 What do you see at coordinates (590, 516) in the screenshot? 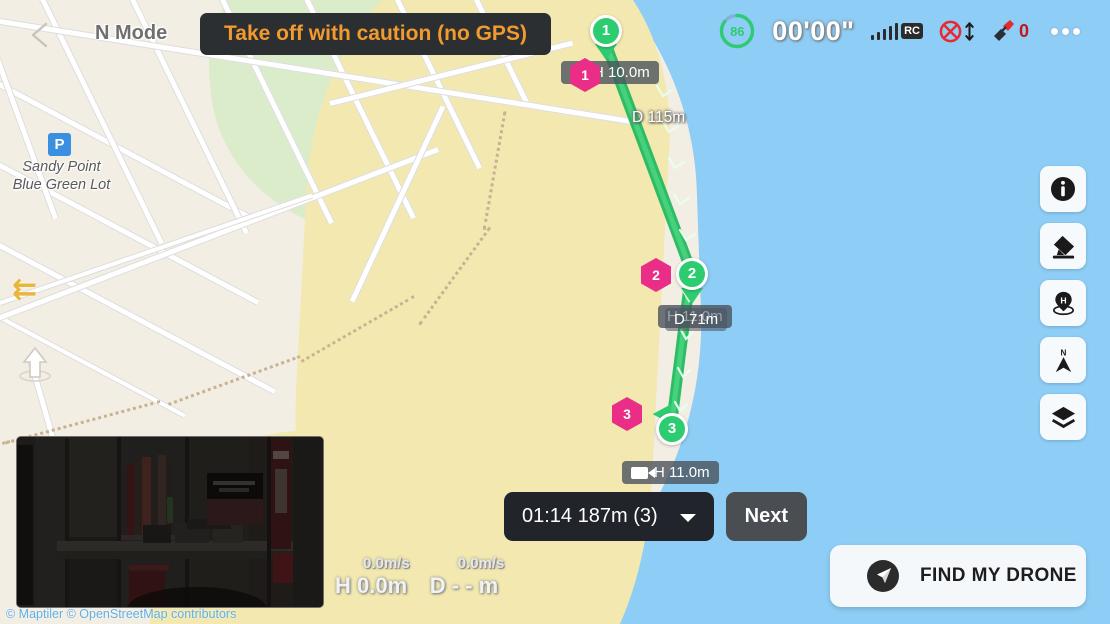
I see `mission-summary-label: 01:14 187m (3)` at bounding box center [590, 516].